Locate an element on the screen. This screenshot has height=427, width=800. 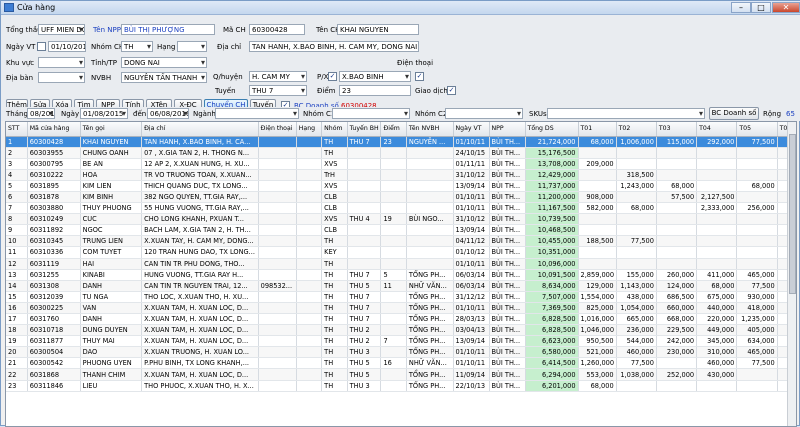
column-header: T02 is located at coordinates (636, 129).